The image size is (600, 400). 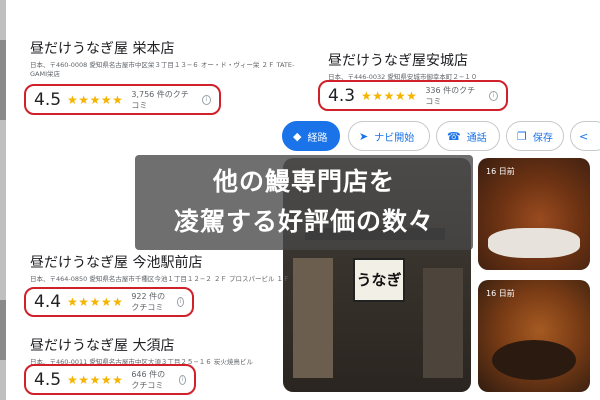 I want to click on directions-icon: ◆, so click(x=297, y=136).